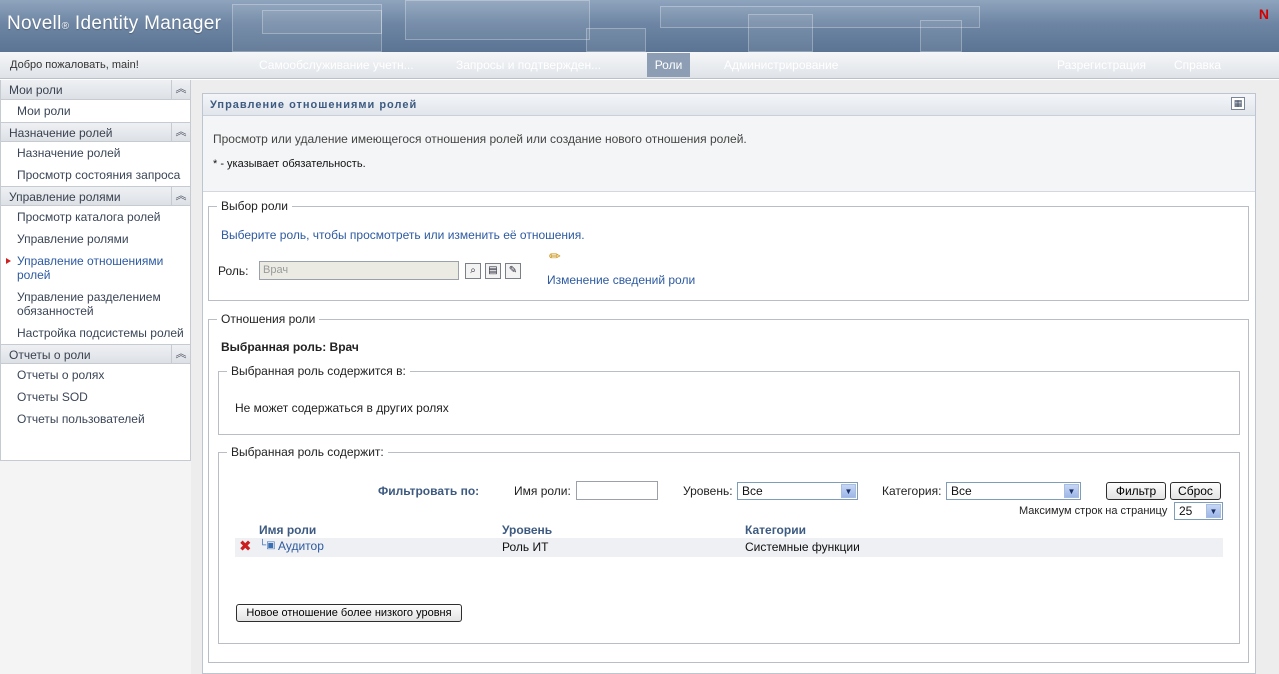 This screenshot has width=1279, height=674. I want to click on role-category-cell: Системные функции, so click(802, 547).